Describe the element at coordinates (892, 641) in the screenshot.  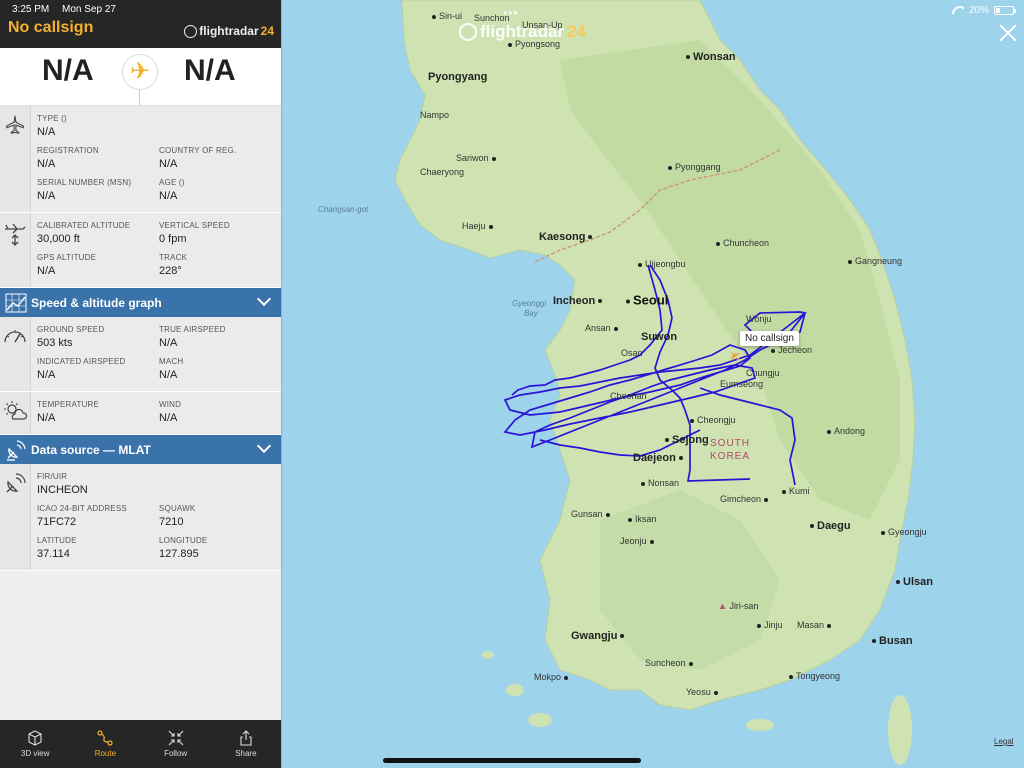
I see `city-busan: Busan` at that location.